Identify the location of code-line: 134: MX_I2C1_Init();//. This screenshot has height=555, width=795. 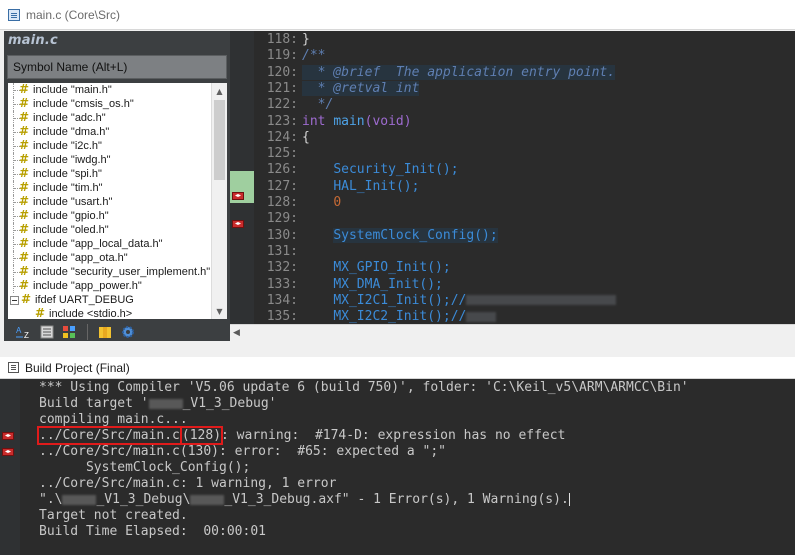
(524, 301).